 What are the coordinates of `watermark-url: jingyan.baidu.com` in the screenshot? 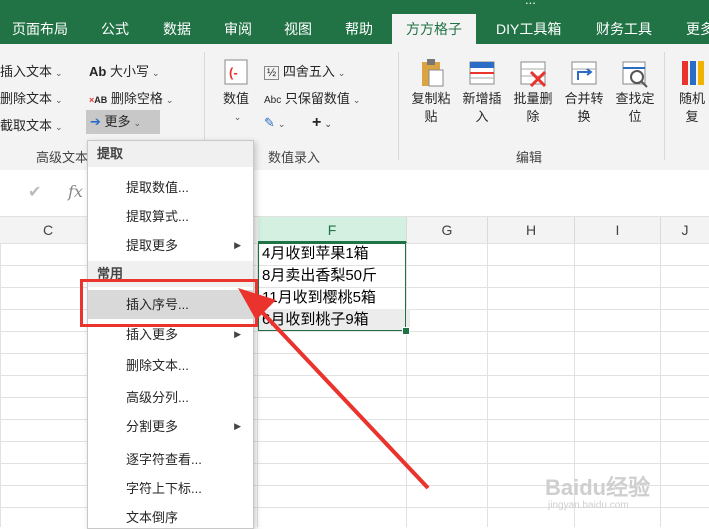 It's located at (588, 505).